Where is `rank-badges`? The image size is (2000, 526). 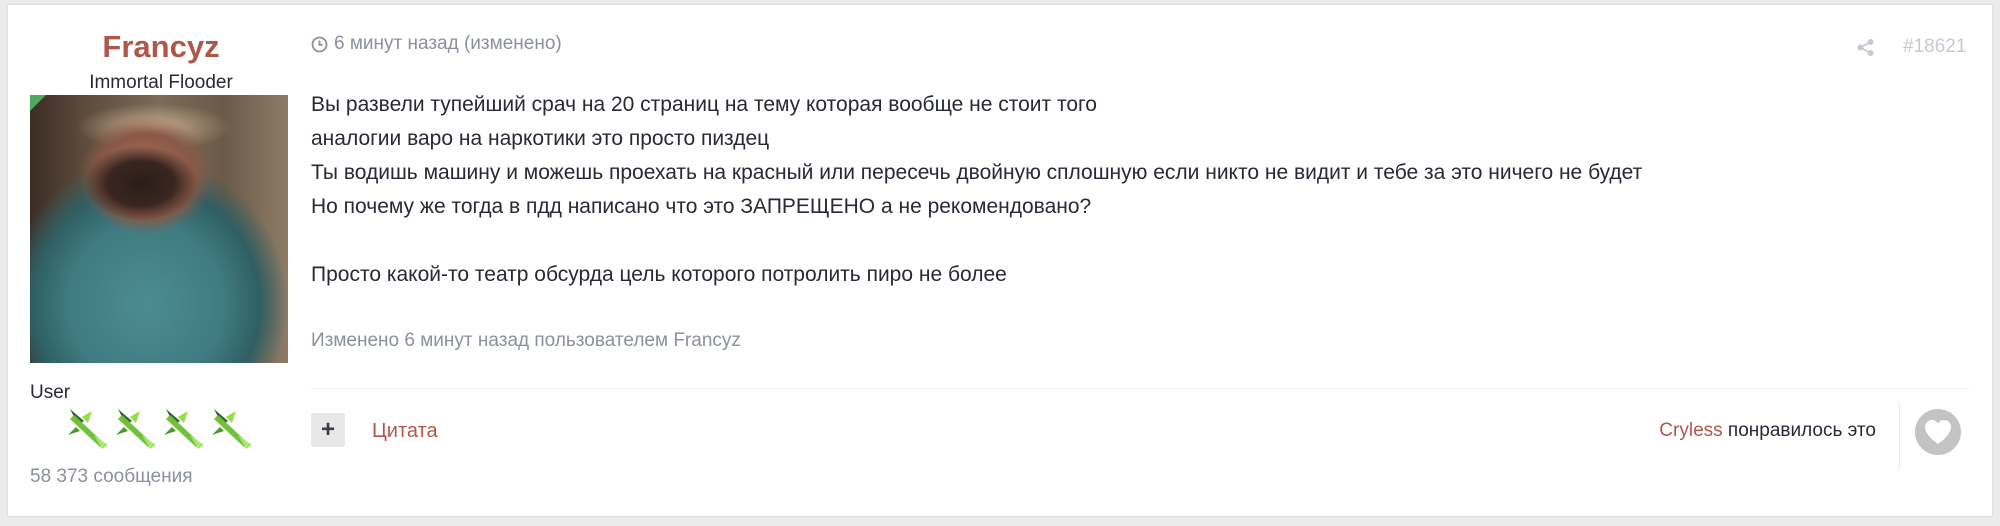
rank-badges is located at coordinates (164, 427).